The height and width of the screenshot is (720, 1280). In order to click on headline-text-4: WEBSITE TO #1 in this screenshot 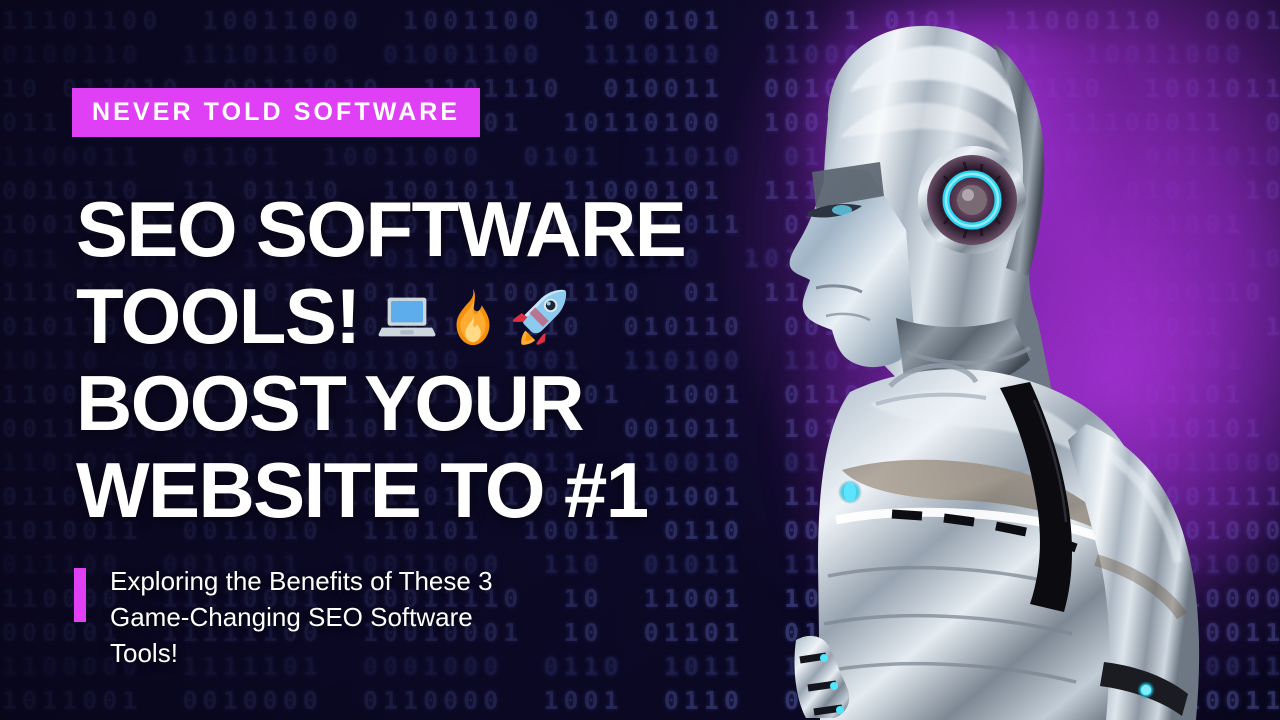, I will do `click(362, 490)`.